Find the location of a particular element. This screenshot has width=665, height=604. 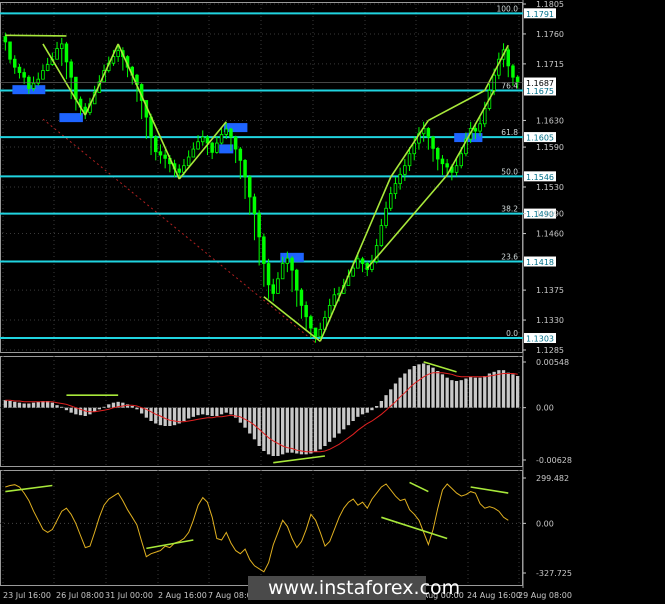

time-tick-label: 2 Aug 16:00 is located at coordinates (182, 595).